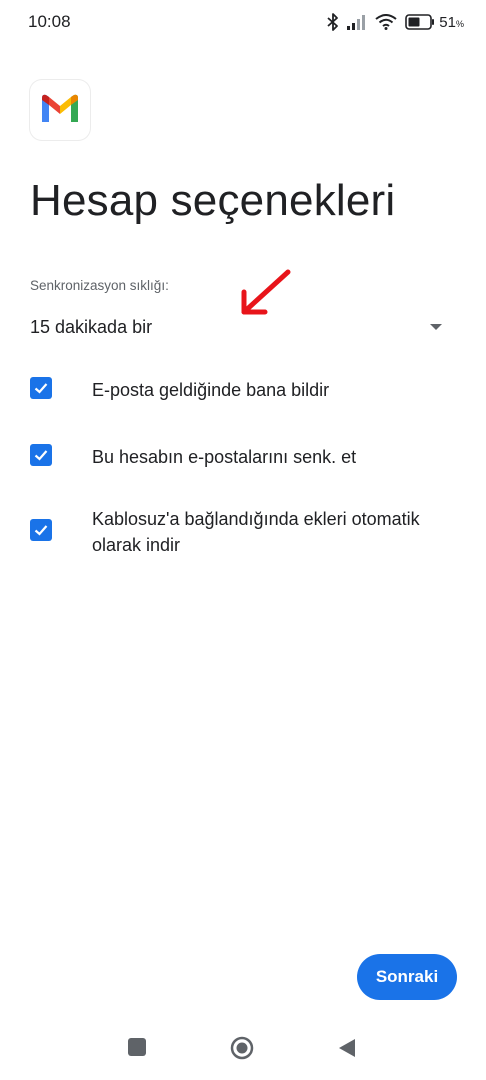 Image resolution: width=486 pixels, height=1080 pixels. I want to click on status-time: 10:08, so click(49, 21).